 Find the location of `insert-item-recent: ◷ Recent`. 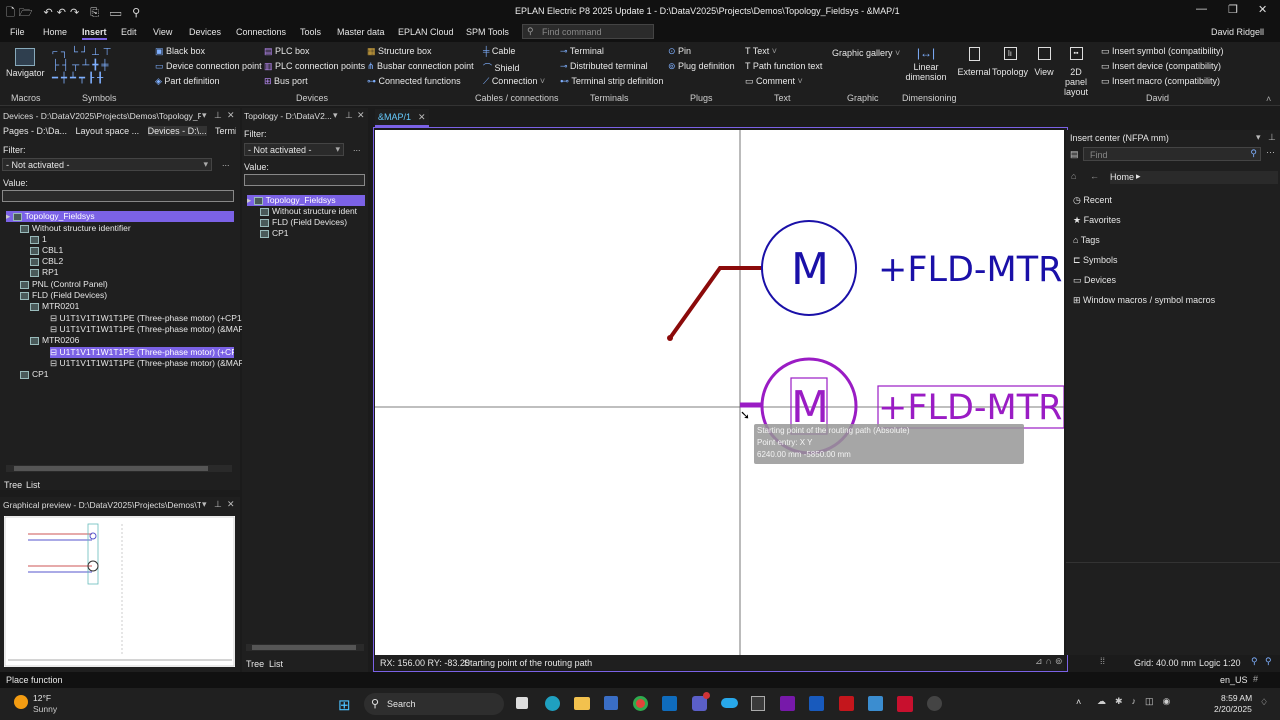

insert-item-recent: ◷ Recent is located at coordinates (1092, 200).